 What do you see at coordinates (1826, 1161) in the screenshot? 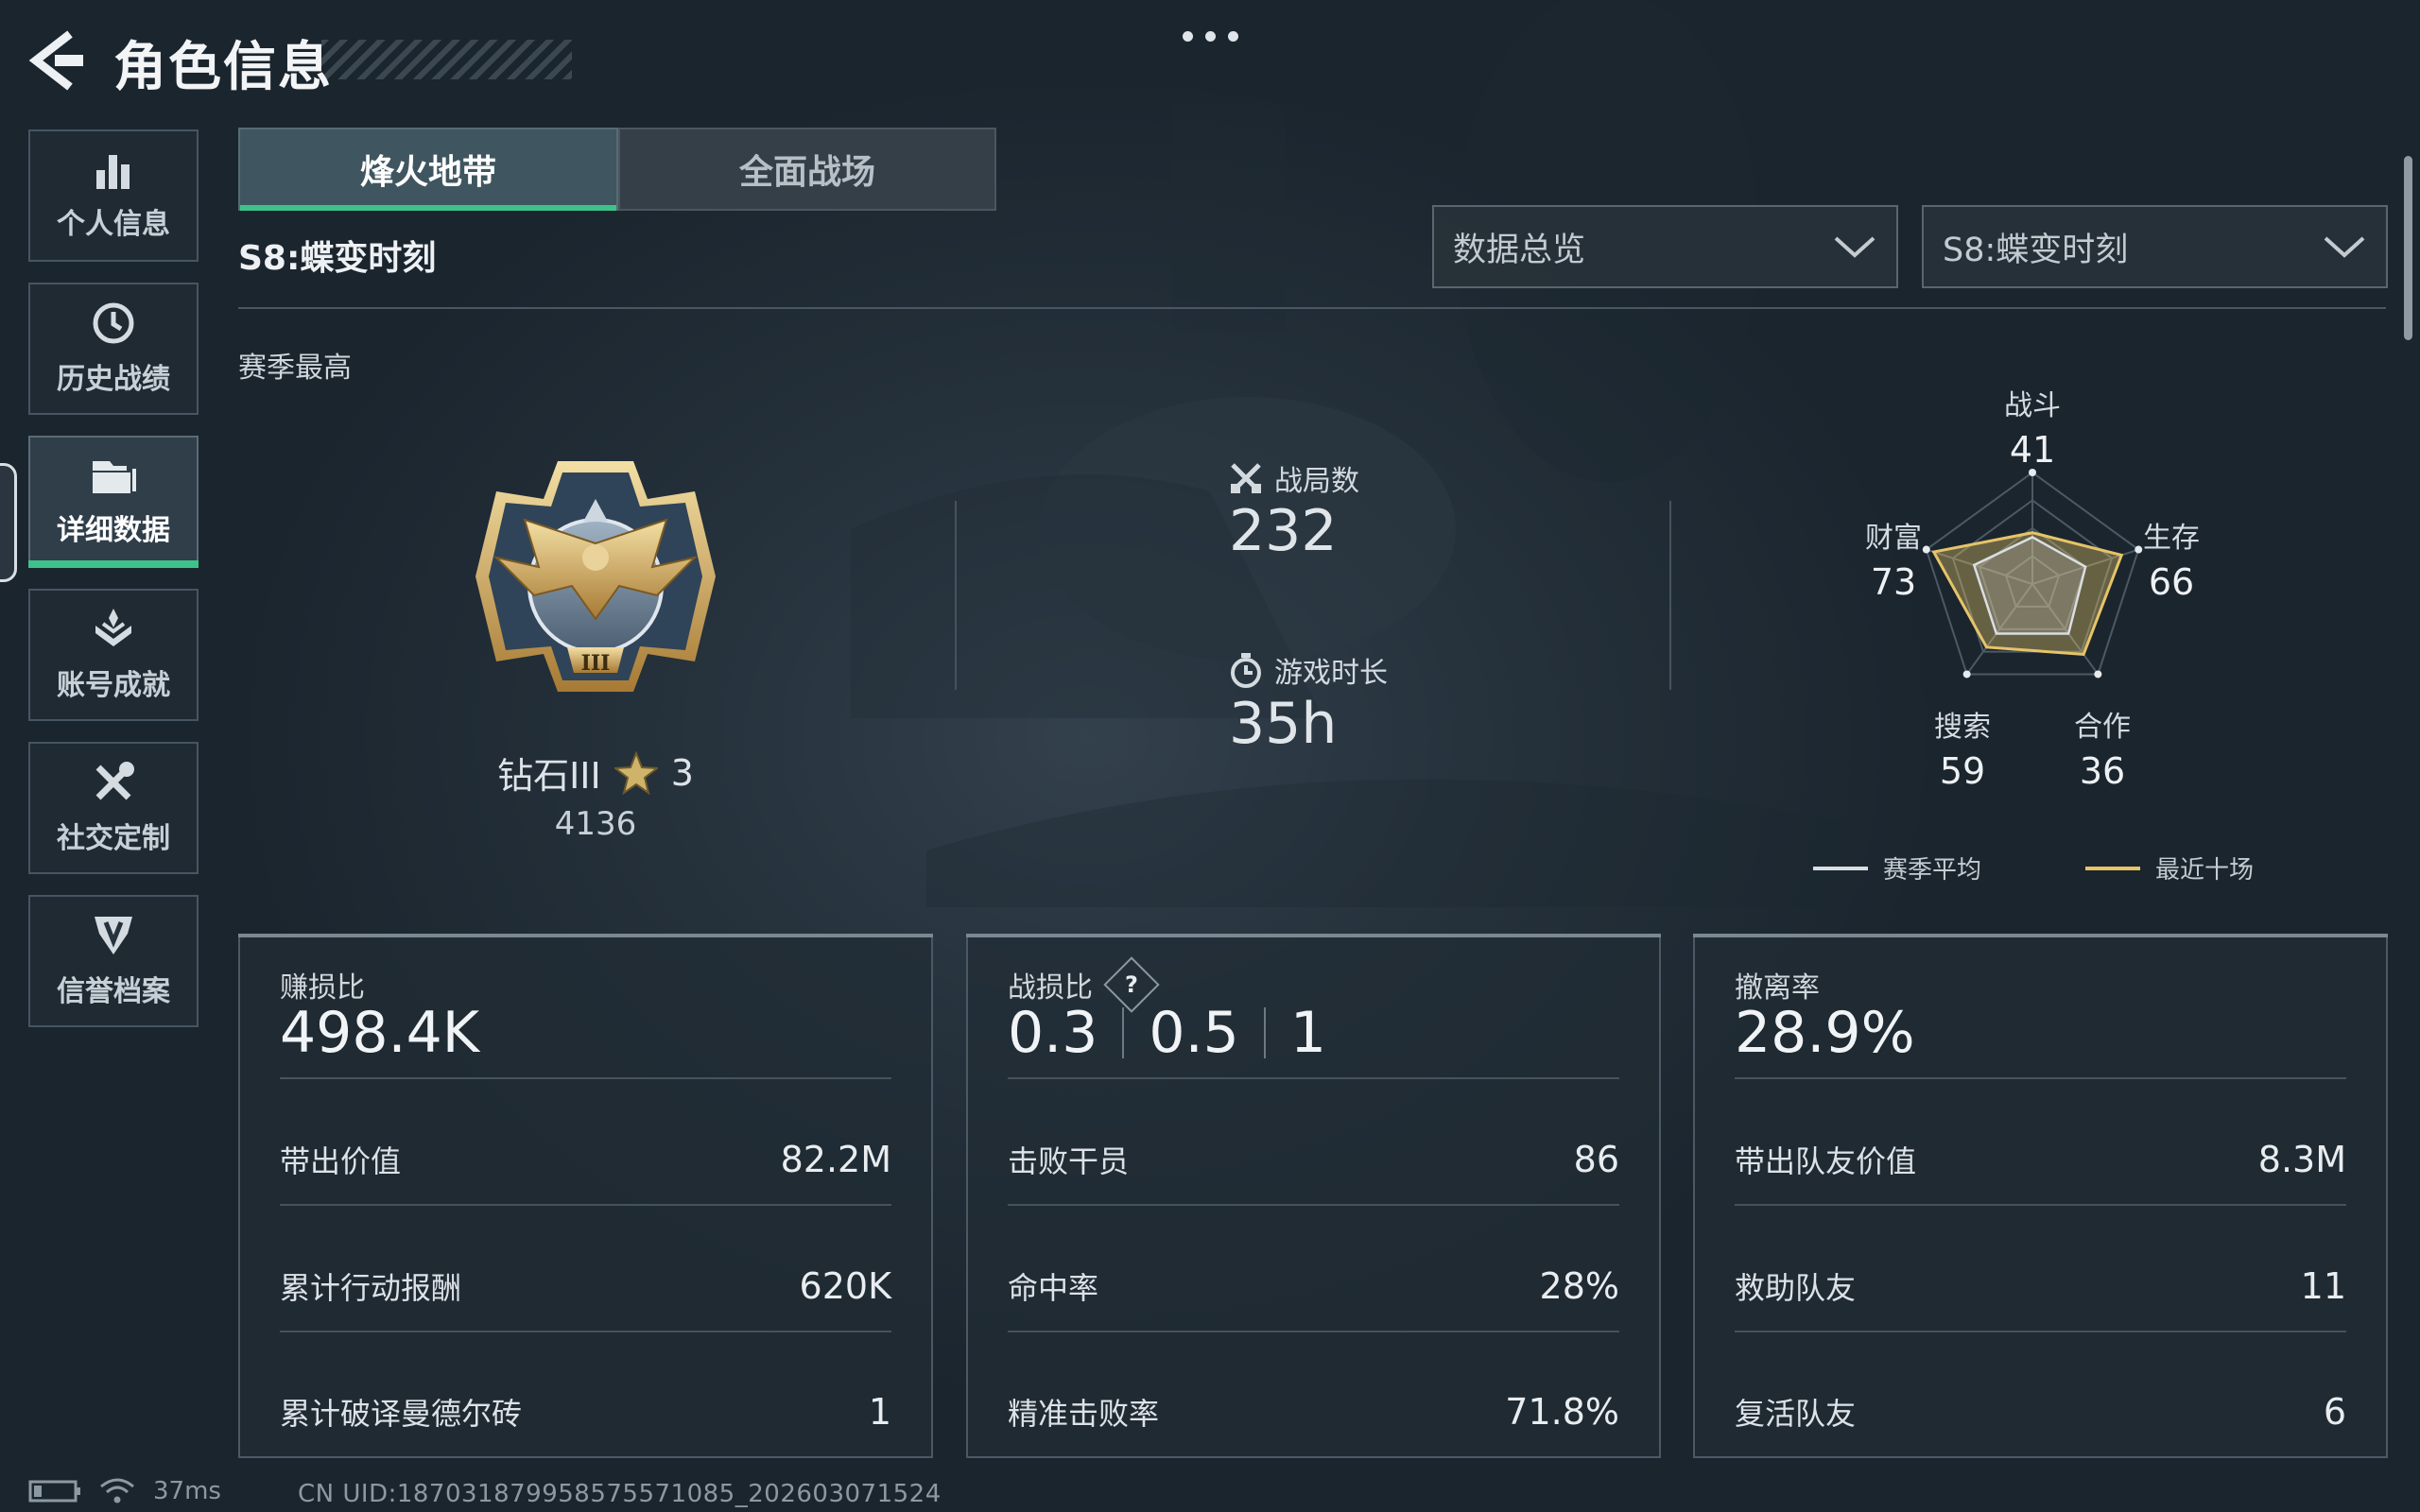
I see `stat-label: 带出队友价值` at bounding box center [1826, 1161].